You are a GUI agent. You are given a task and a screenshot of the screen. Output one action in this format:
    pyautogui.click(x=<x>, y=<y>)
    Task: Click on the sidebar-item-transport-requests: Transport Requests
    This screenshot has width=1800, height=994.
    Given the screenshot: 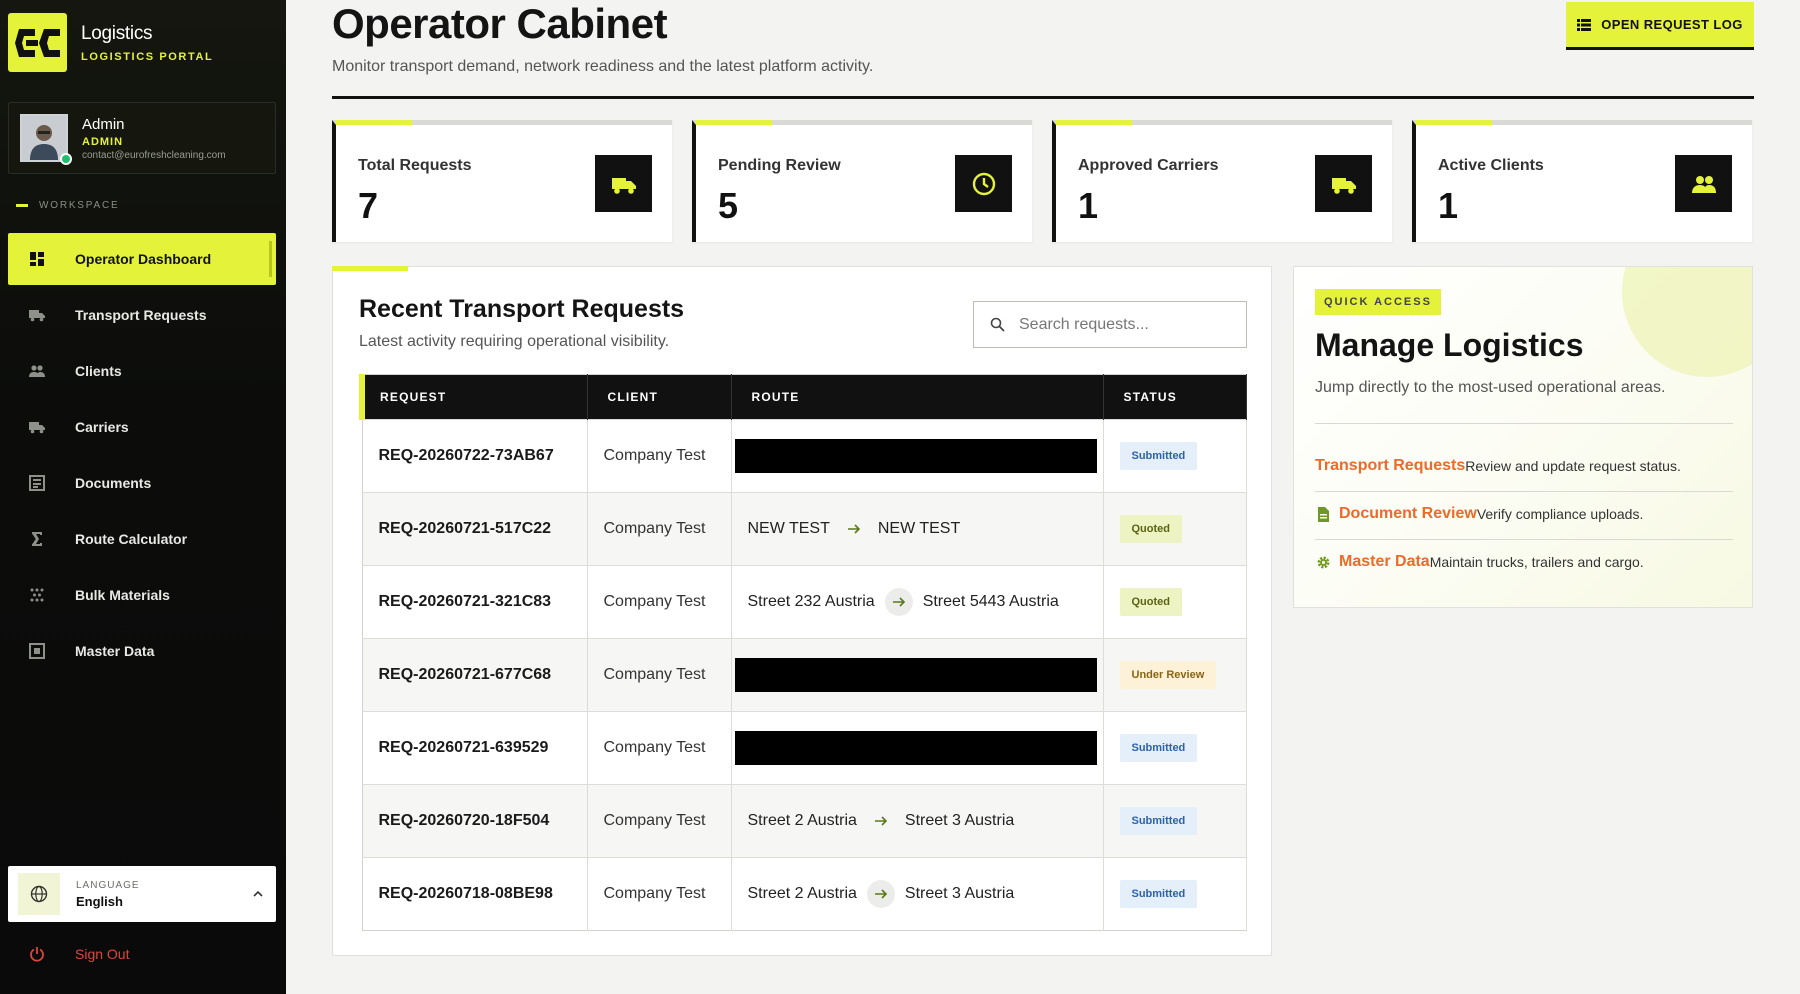 What is the action you would take?
    pyautogui.click(x=142, y=315)
    